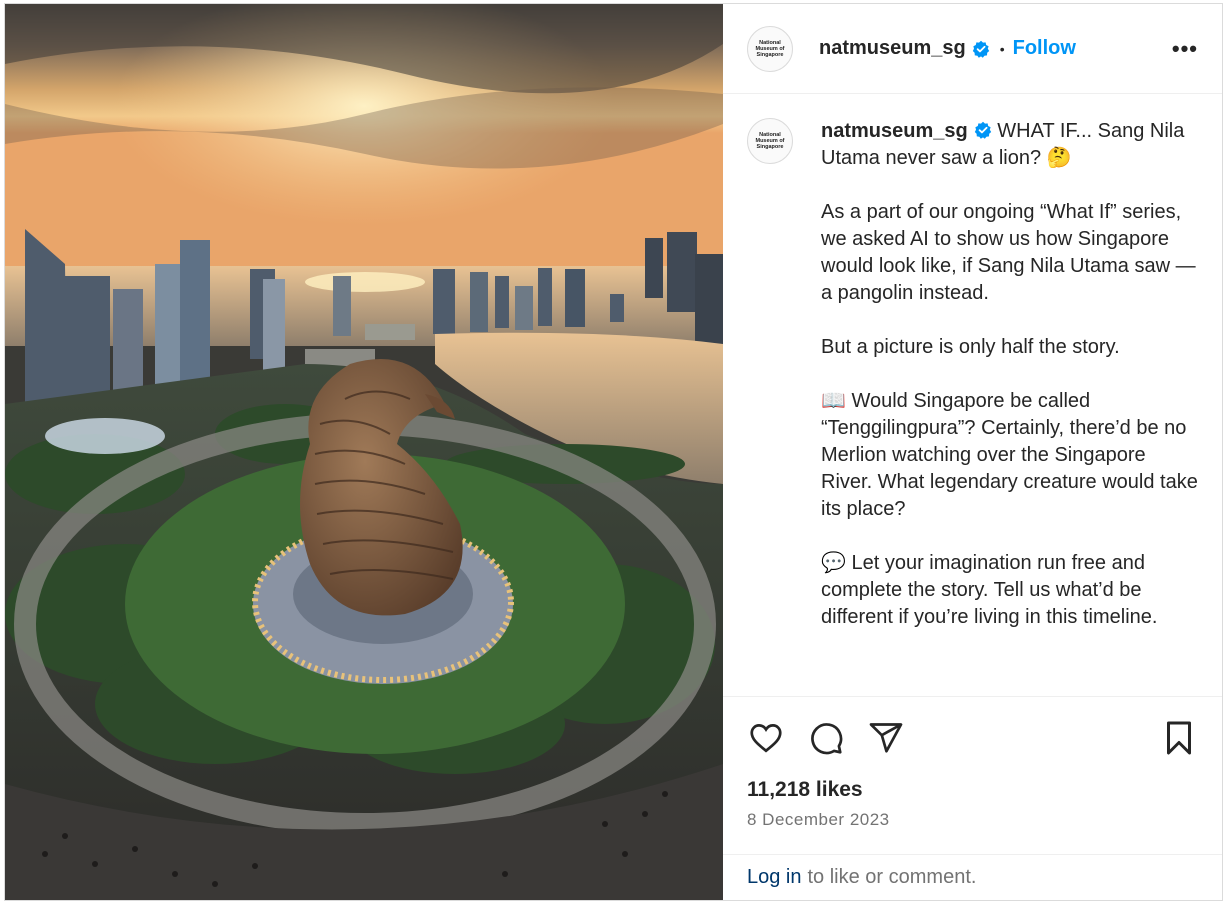 The image size is (1232, 908). What do you see at coordinates (972, 737) in the screenshot?
I see `action-bar` at bounding box center [972, 737].